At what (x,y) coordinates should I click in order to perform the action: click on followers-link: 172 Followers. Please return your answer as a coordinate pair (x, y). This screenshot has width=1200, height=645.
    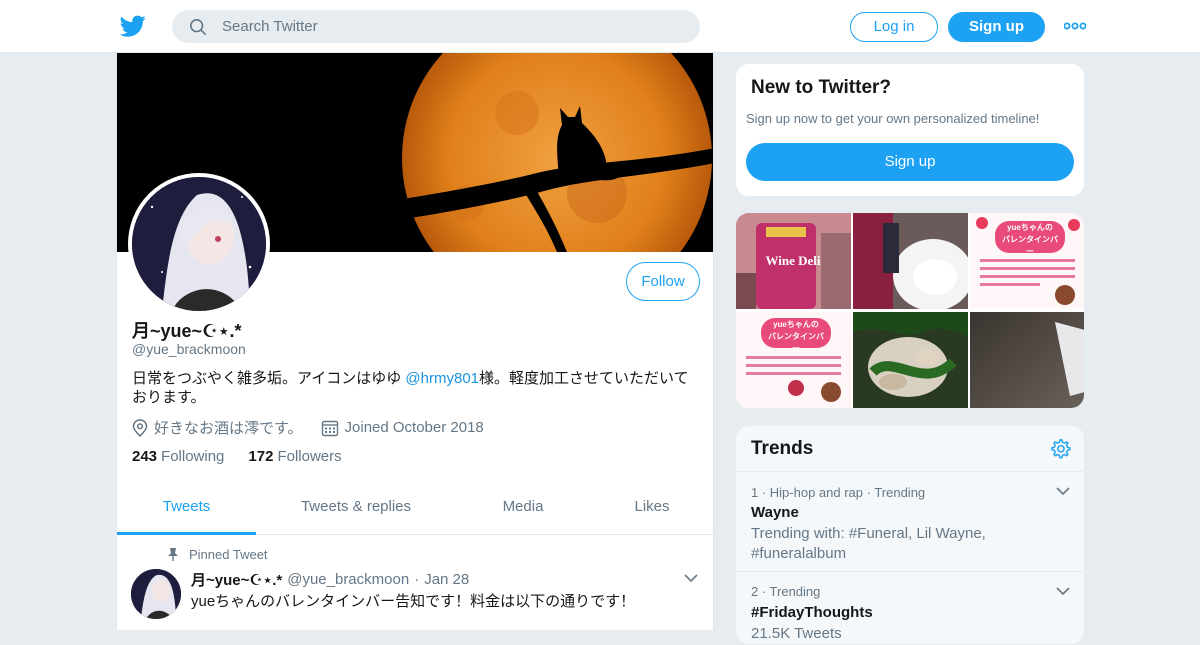
    Looking at the image, I should click on (294, 456).